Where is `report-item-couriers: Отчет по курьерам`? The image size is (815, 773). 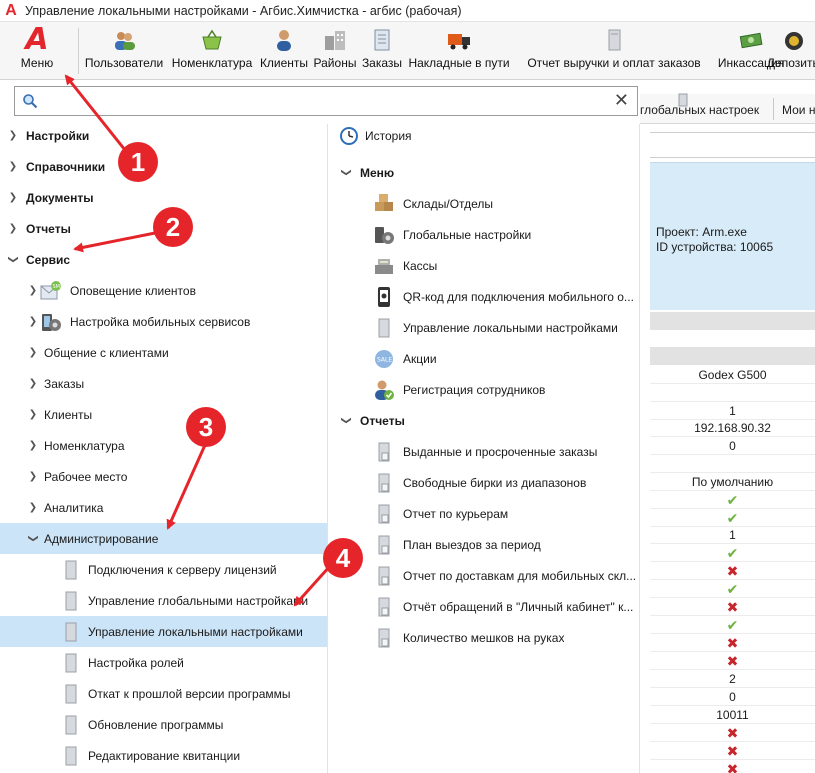 report-item-couriers: Отчет по курьерам is located at coordinates (484, 513).